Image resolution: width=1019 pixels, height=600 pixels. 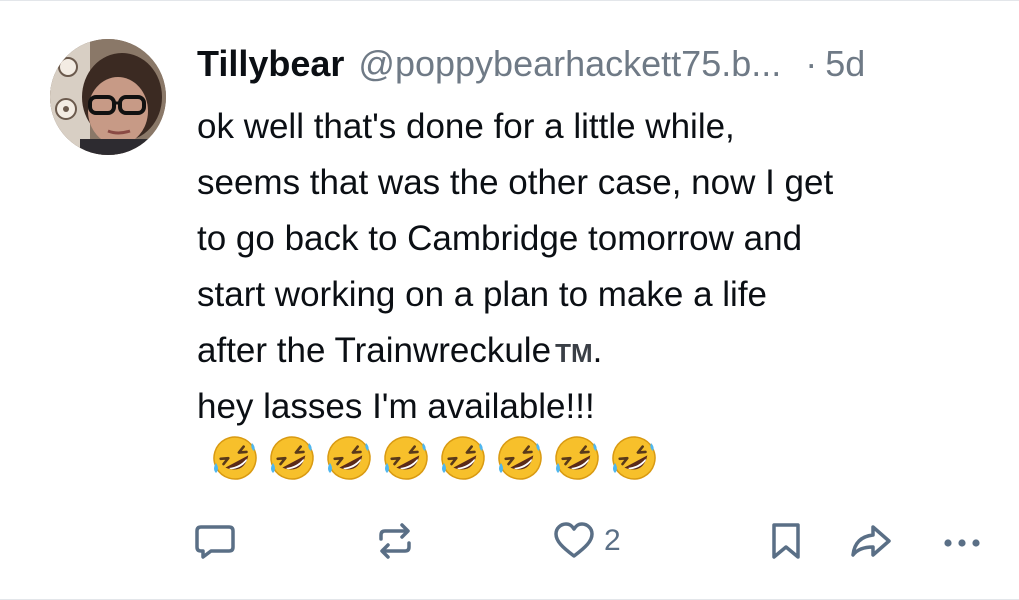 What do you see at coordinates (612, 540) in the screenshot?
I see `like-count: 2` at bounding box center [612, 540].